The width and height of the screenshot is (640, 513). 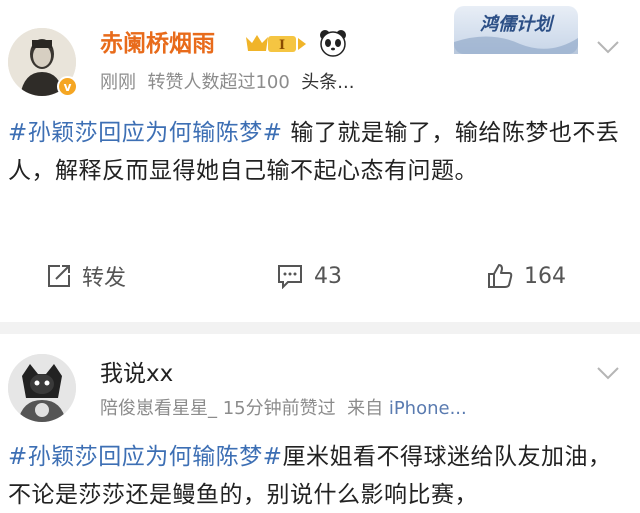 I want to click on post-divider, so click(x=320, y=328).